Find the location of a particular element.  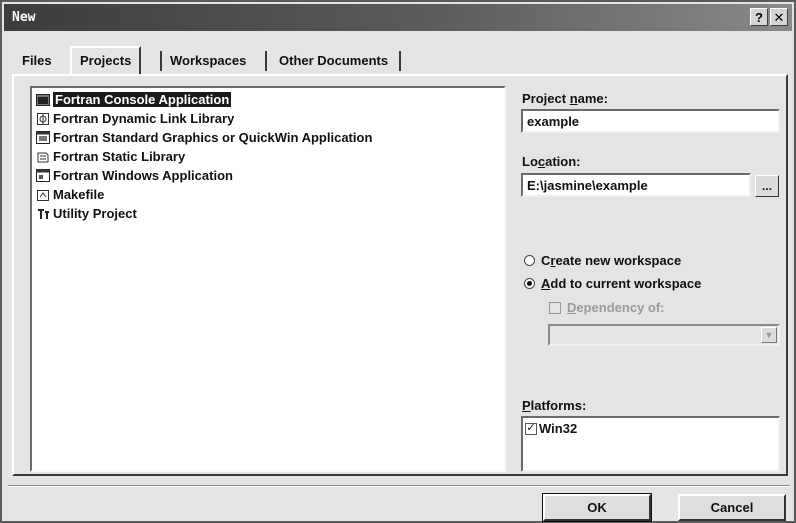

radio-label: Add to current workspace is located at coordinates (621, 283).